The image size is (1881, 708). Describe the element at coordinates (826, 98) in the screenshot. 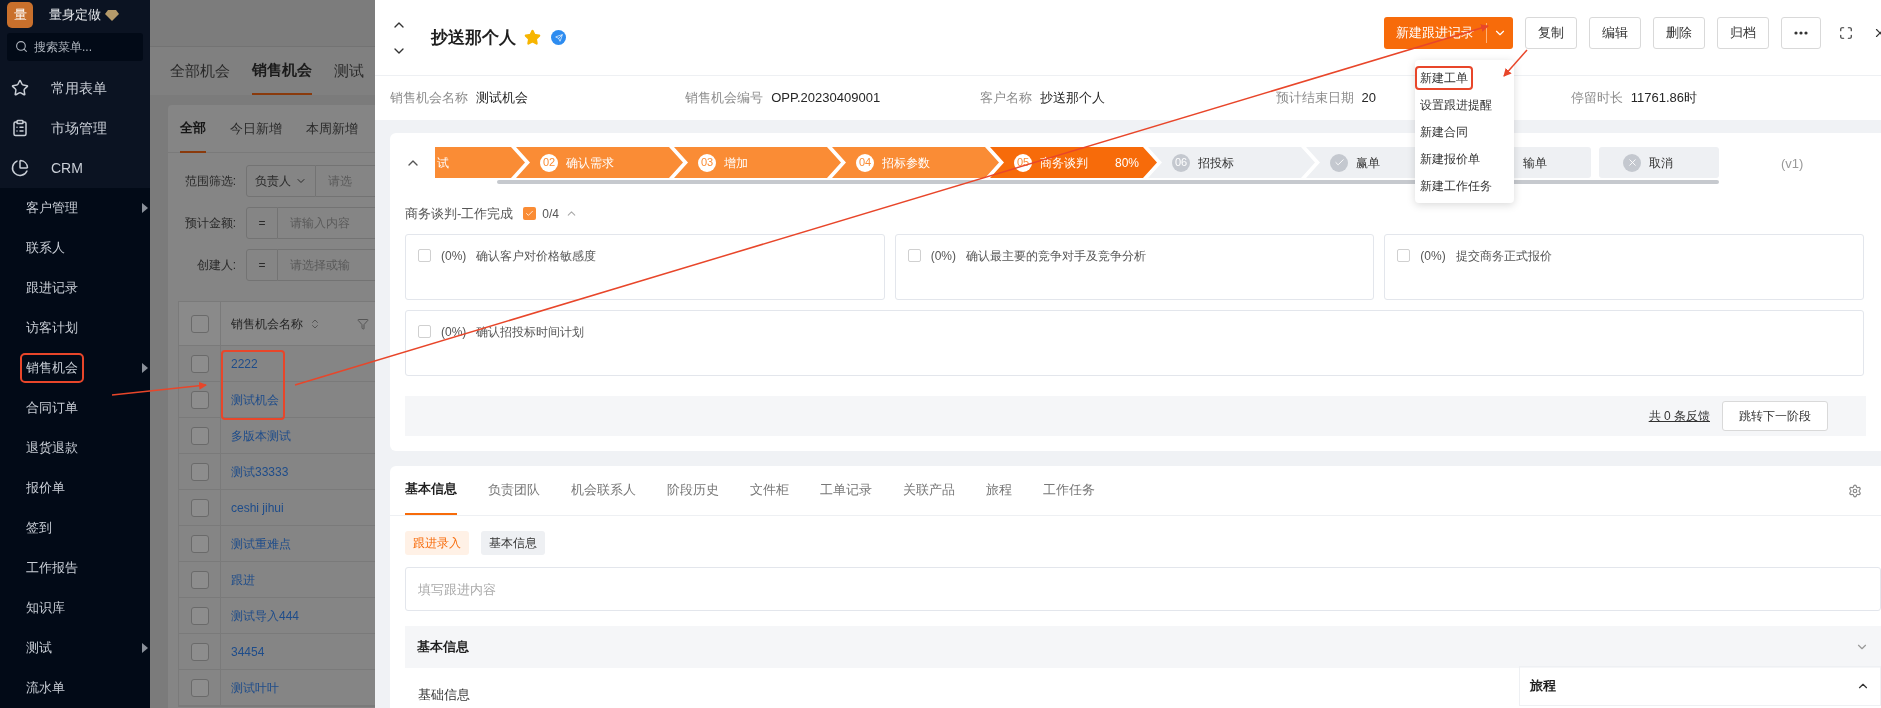

I see `field-value: OPP.20230409001` at that location.